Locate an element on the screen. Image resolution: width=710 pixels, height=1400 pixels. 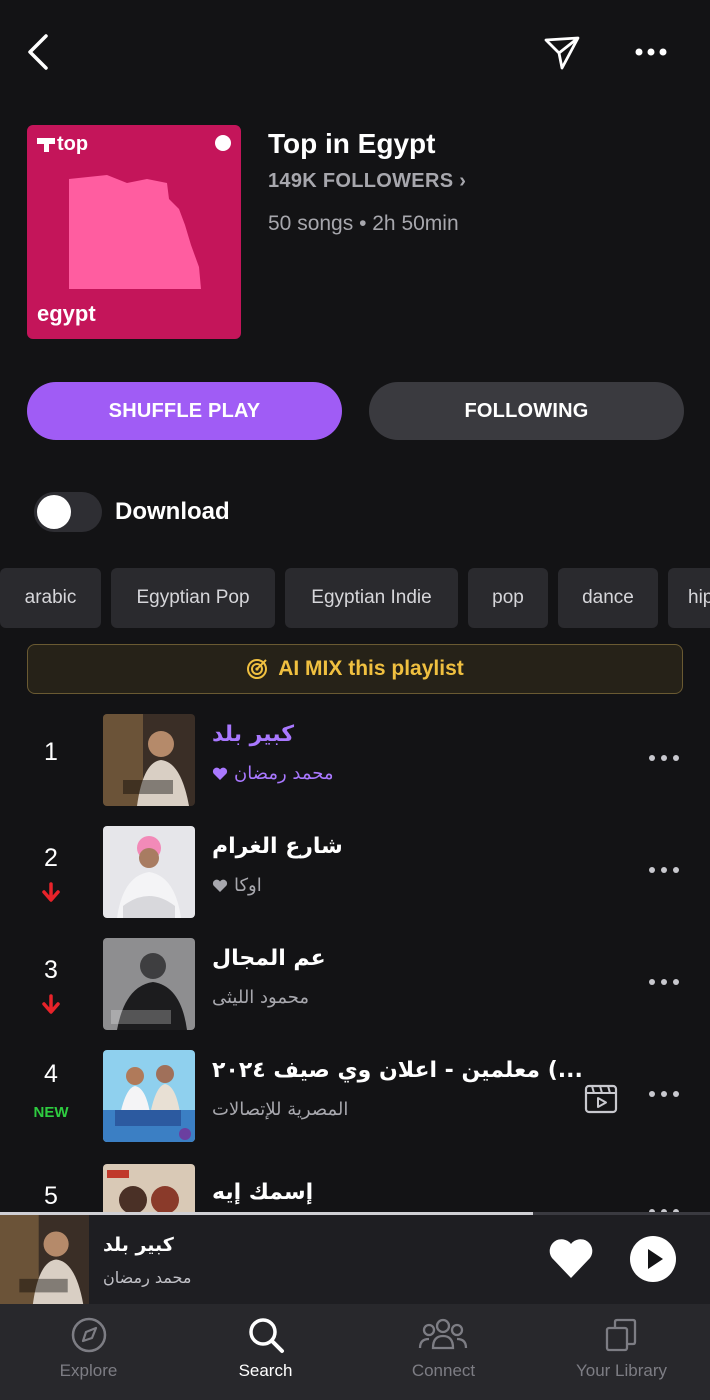
playback-progress is located at coordinates (355, 1213).